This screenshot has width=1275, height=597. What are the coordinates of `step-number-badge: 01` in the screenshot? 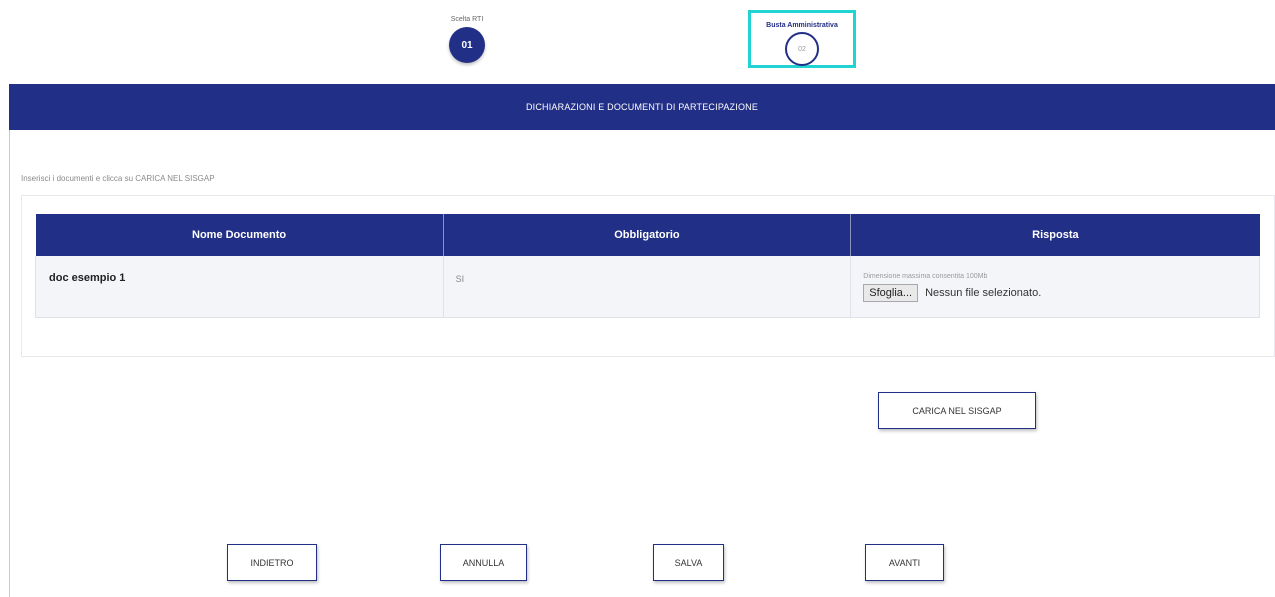 It's located at (467, 45).